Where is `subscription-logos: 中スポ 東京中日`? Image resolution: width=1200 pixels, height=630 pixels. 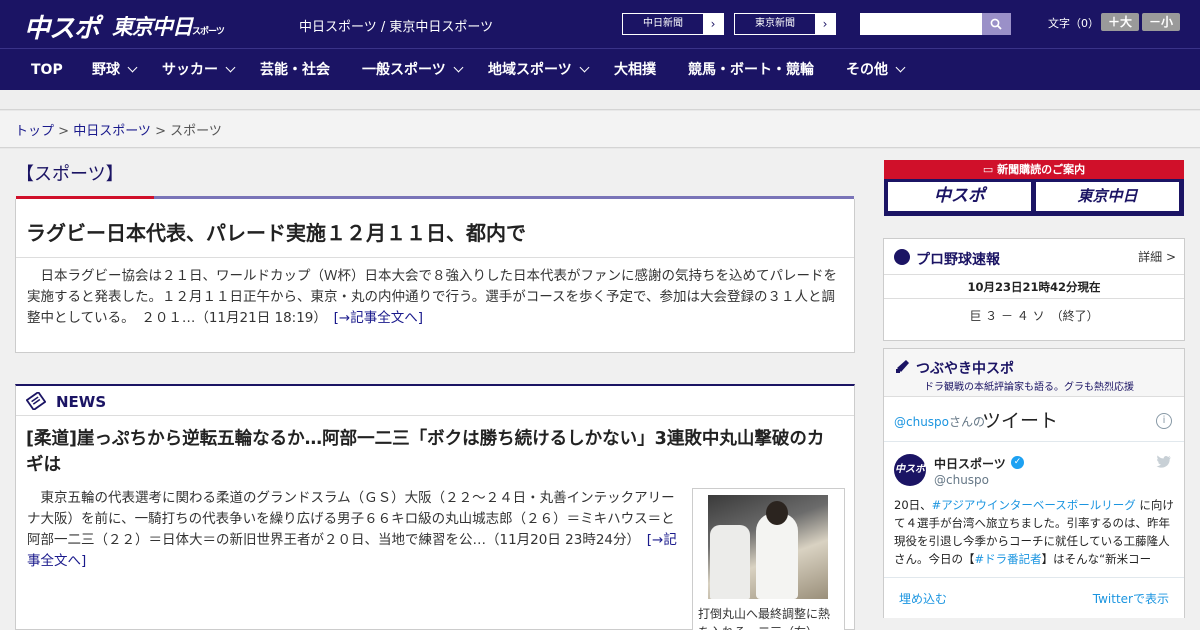 subscription-logos: 中スポ 東京中日 is located at coordinates (1034, 197).